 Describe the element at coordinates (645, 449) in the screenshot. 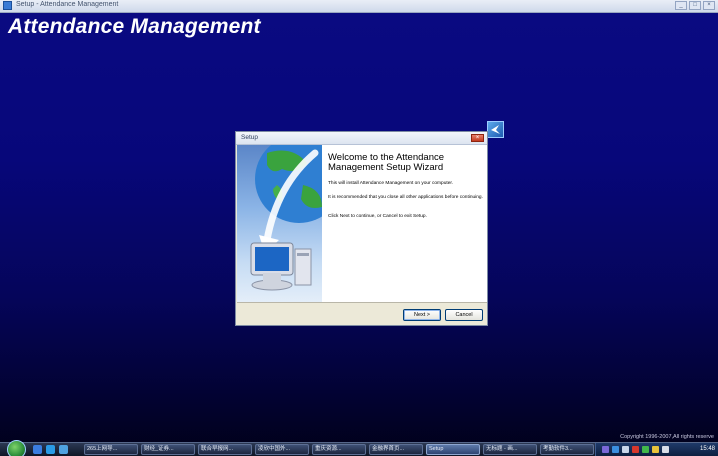

I see `tray-security-icon` at that location.